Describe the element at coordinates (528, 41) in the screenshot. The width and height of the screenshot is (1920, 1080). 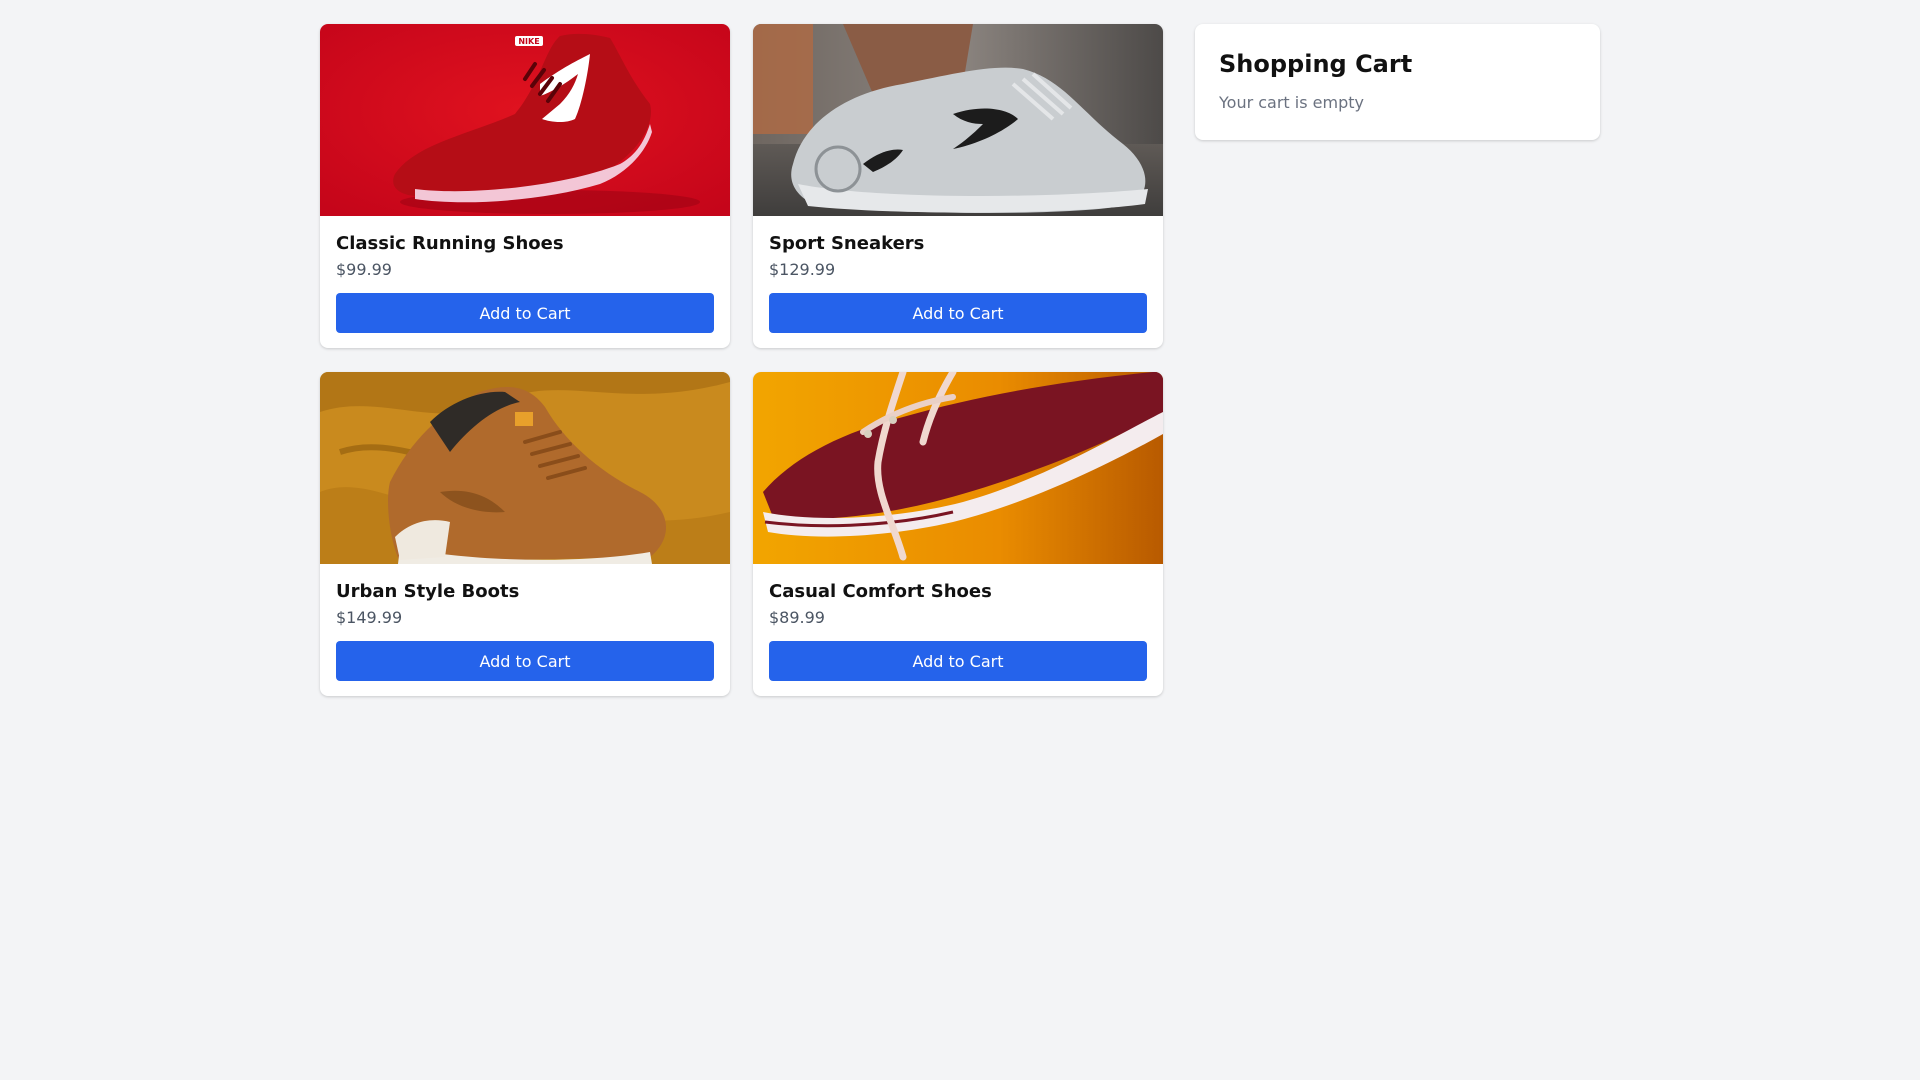
I see `nike-logo-text: NIKE` at that location.